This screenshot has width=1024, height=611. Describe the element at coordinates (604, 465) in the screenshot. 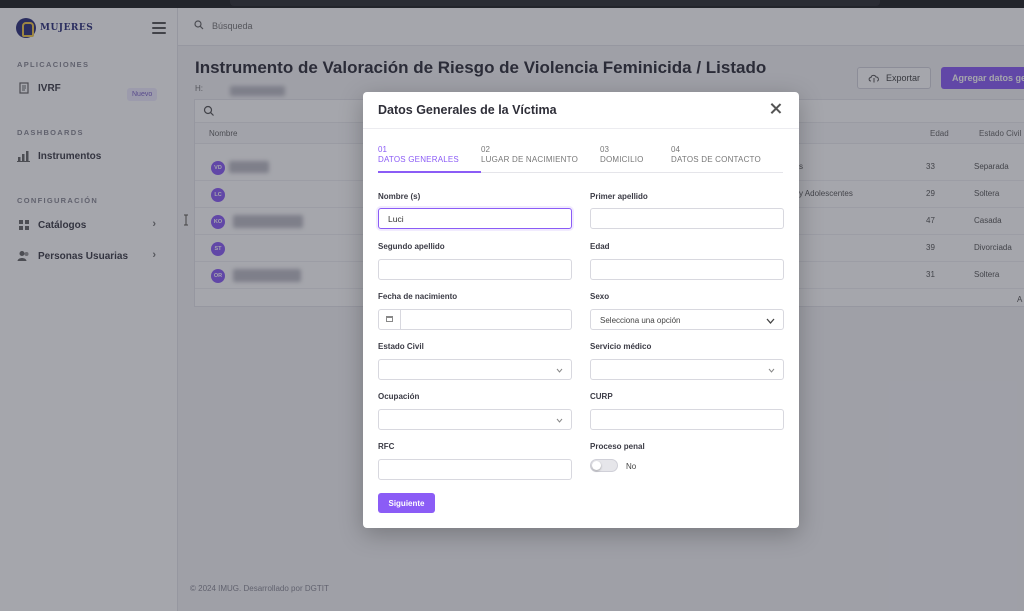

I see `criminal-process-toggle` at that location.